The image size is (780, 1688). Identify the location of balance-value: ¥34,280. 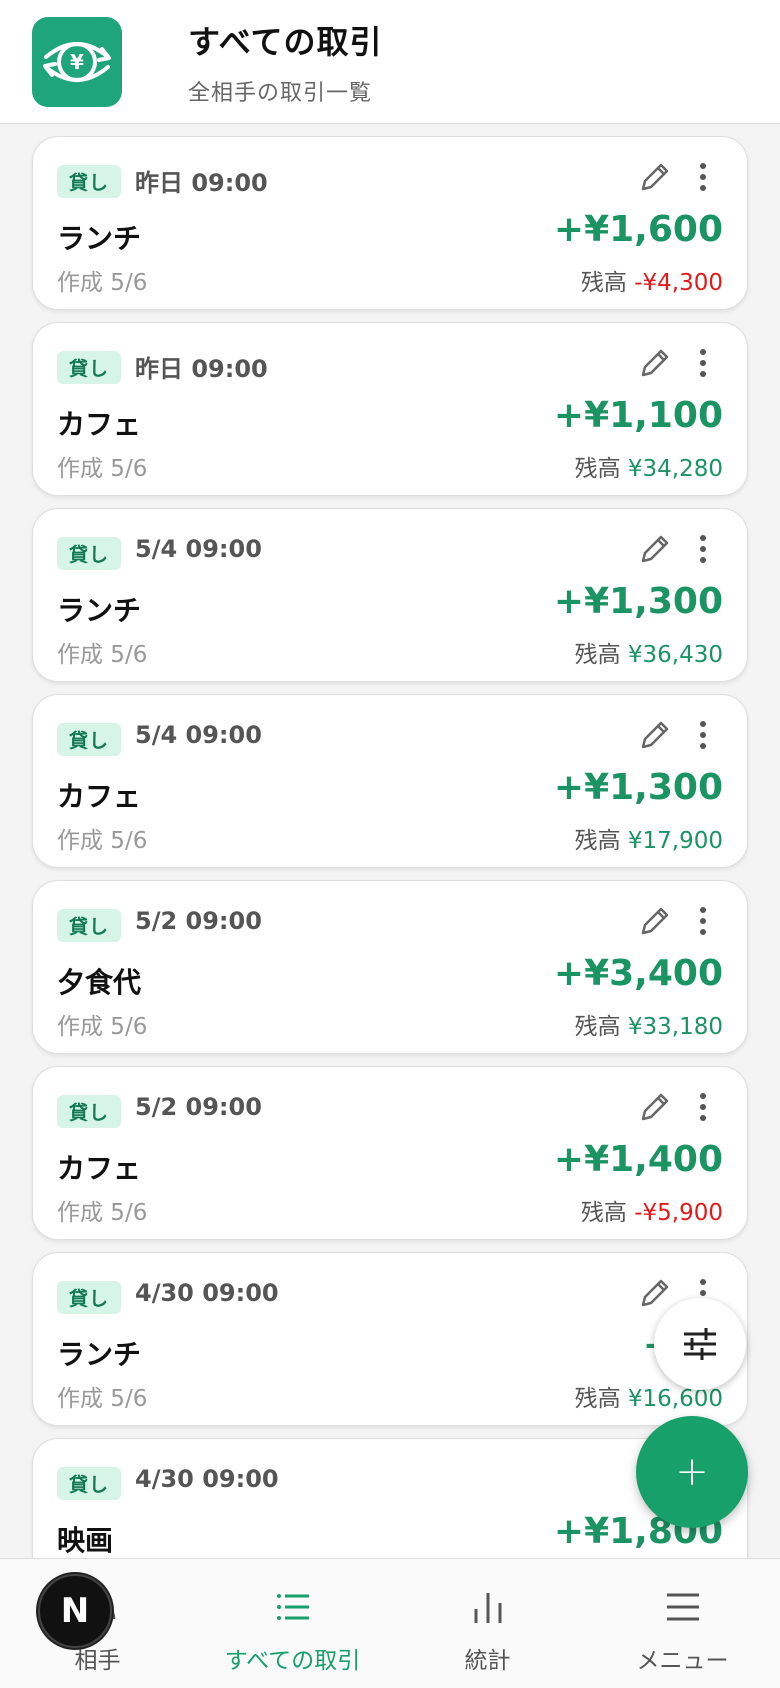
(675, 469).